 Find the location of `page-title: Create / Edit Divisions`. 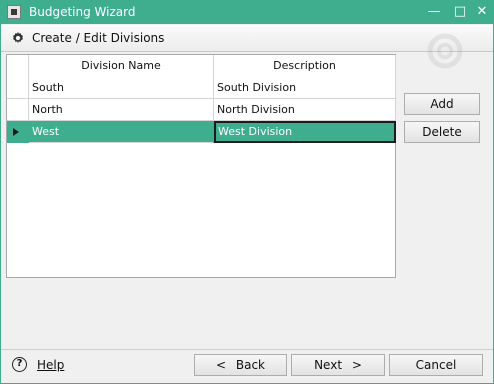

page-title: Create / Edit Divisions is located at coordinates (98, 38).